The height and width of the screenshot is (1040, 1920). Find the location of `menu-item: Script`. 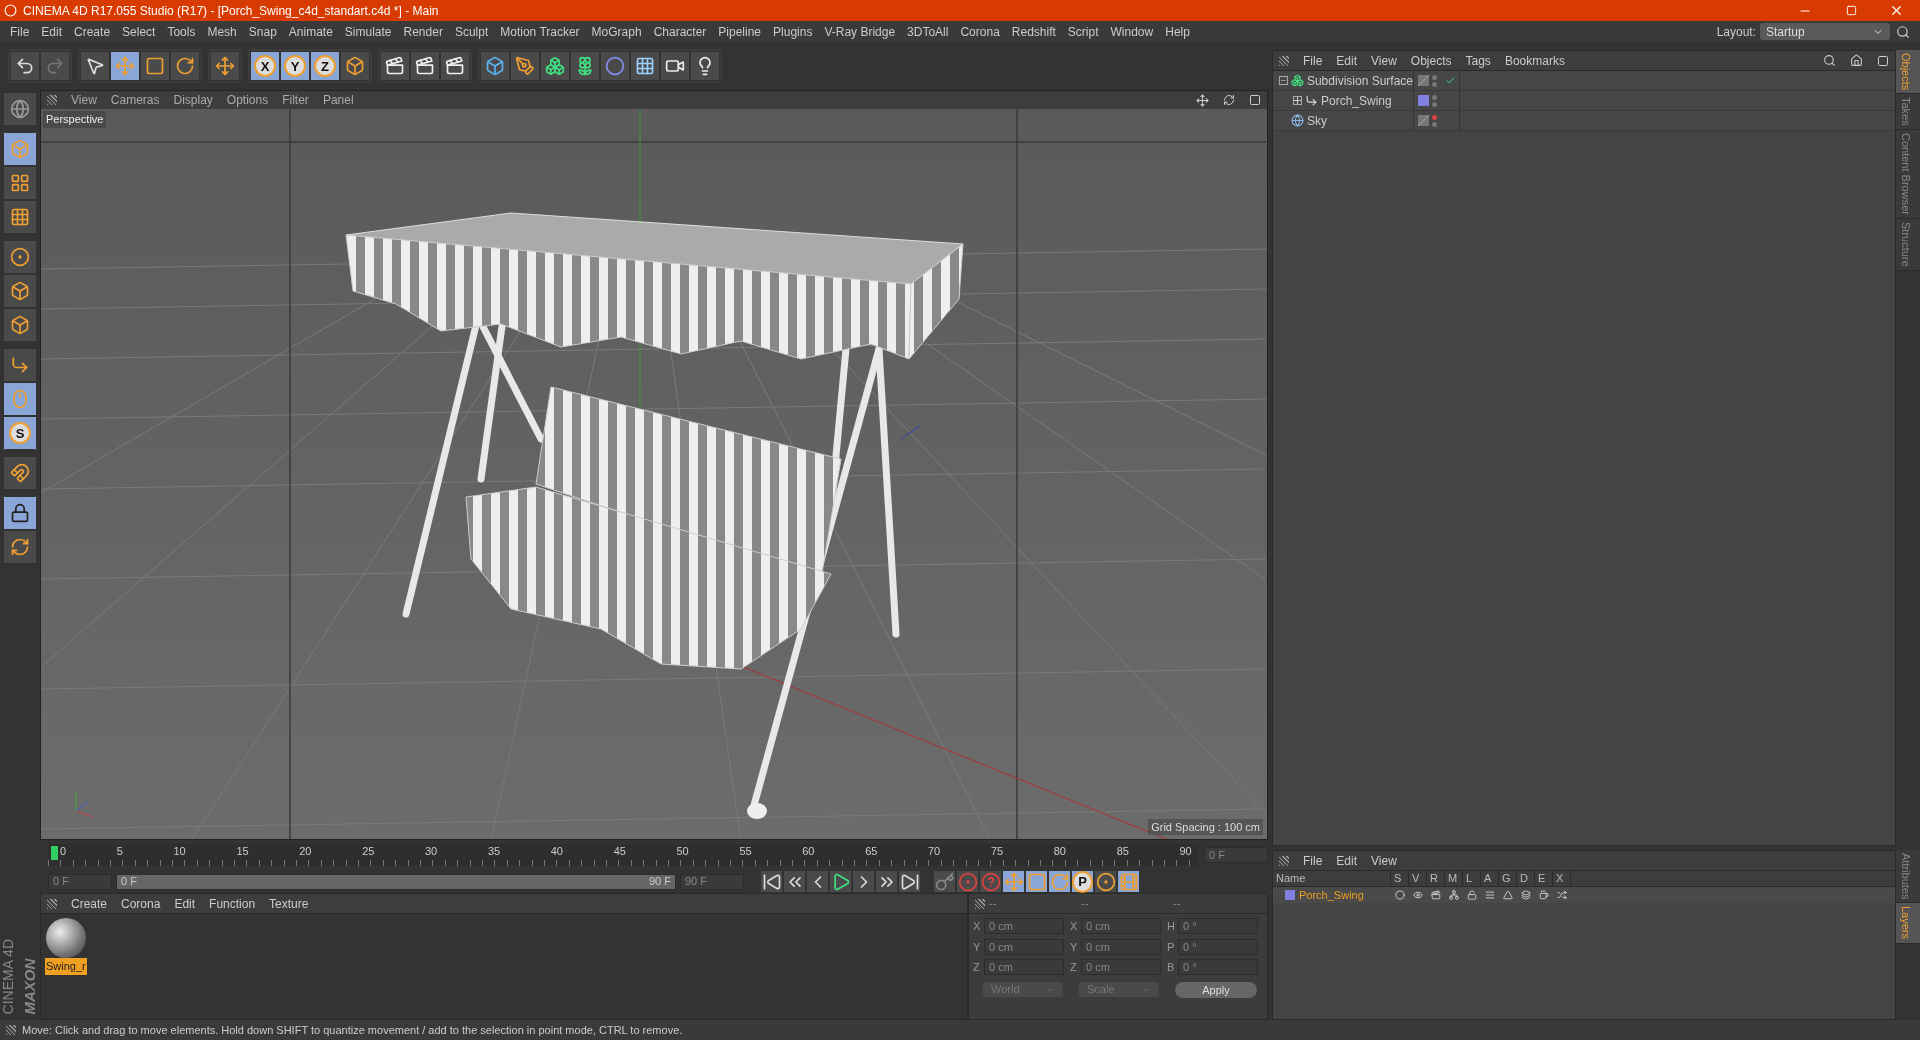

menu-item: Script is located at coordinates (1083, 31).